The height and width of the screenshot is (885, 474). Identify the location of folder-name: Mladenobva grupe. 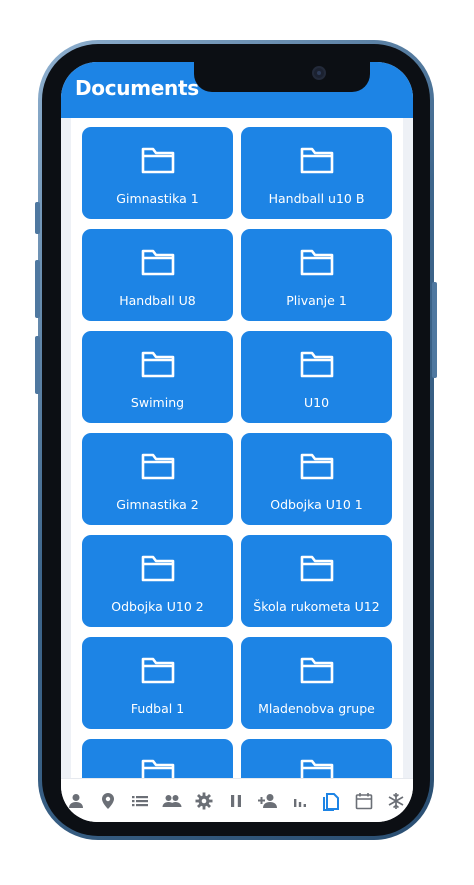
(316, 708).